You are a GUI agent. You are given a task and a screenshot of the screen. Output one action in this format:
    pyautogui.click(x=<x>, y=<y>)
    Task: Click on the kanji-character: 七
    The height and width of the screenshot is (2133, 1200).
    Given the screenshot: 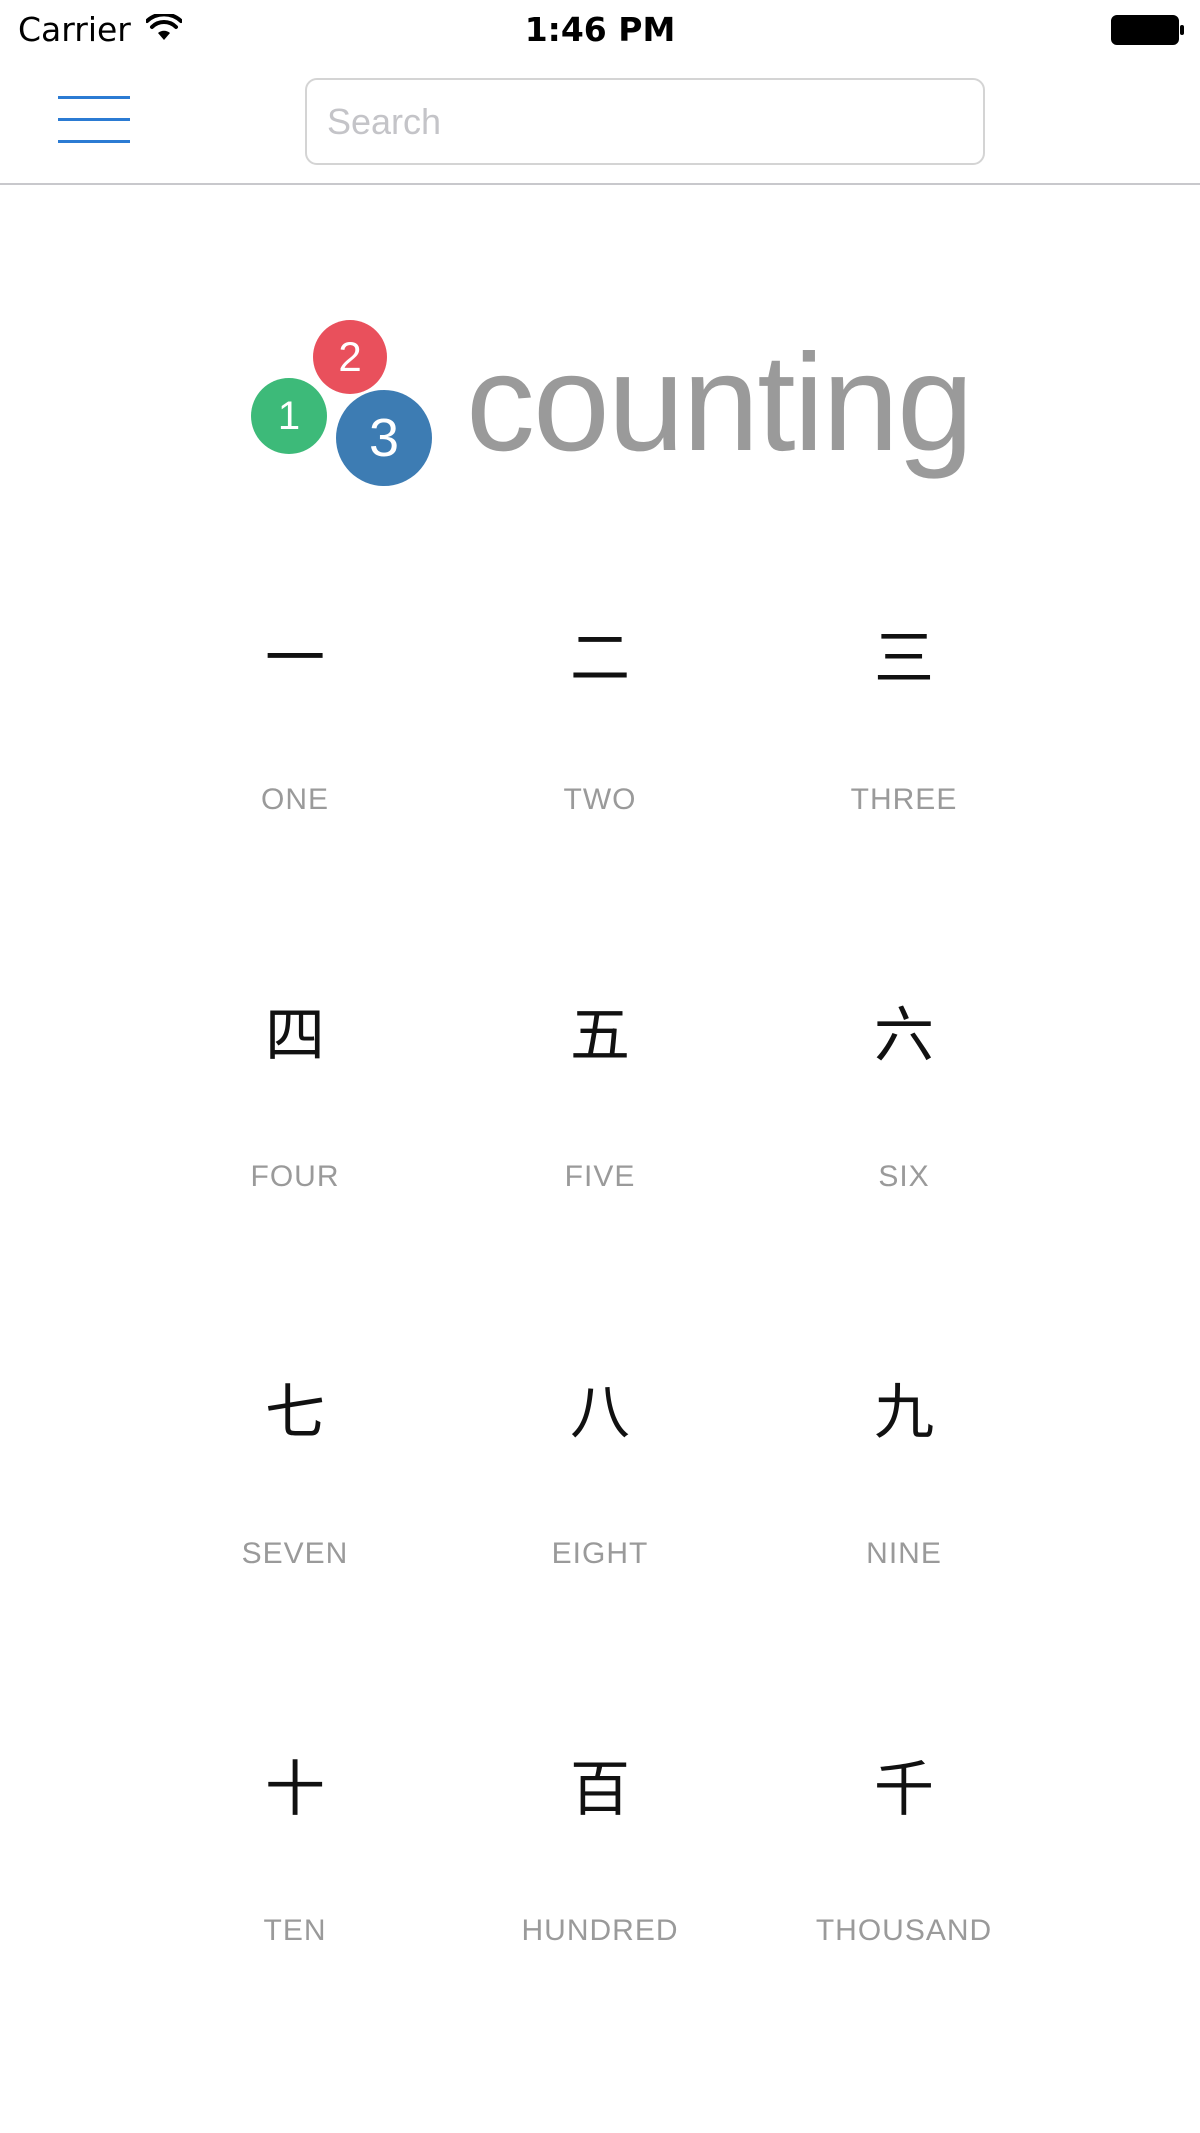 What is the action you would take?
    pyautogui.click(x=295, y=1413)
    